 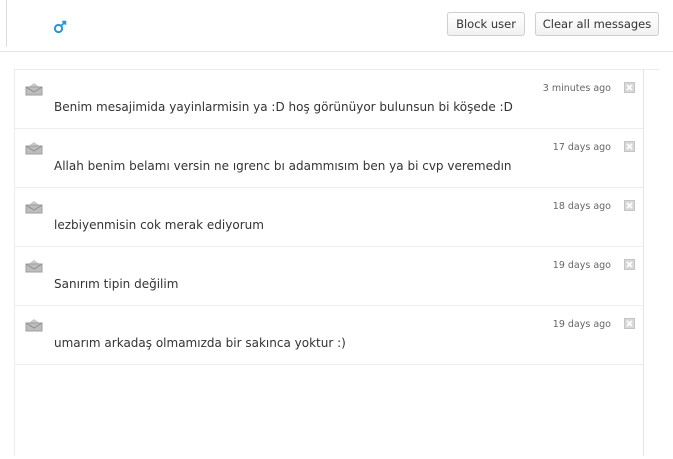 What do you see at coordinates (6, 23) in the screenshot?
I see `divider` at bounding box center [6, 23].